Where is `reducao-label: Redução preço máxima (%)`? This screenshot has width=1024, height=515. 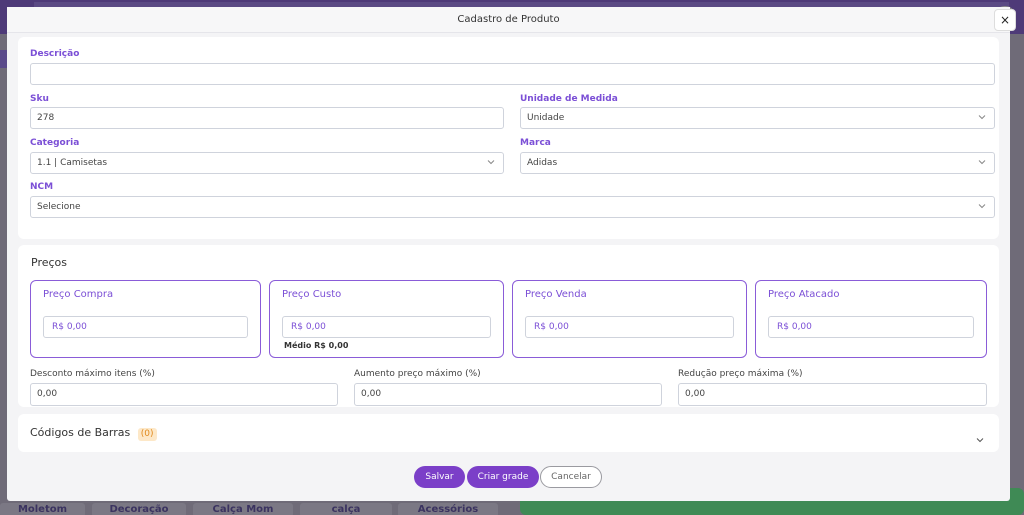 reducao-label: Redução preço máxima (%) is located at coordinates (740, 374).